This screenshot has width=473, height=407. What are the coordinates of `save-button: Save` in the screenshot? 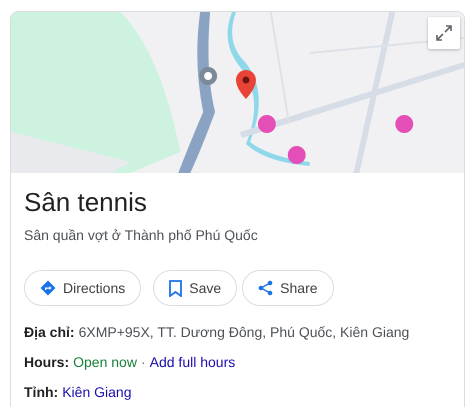 It's located at (195, 288).